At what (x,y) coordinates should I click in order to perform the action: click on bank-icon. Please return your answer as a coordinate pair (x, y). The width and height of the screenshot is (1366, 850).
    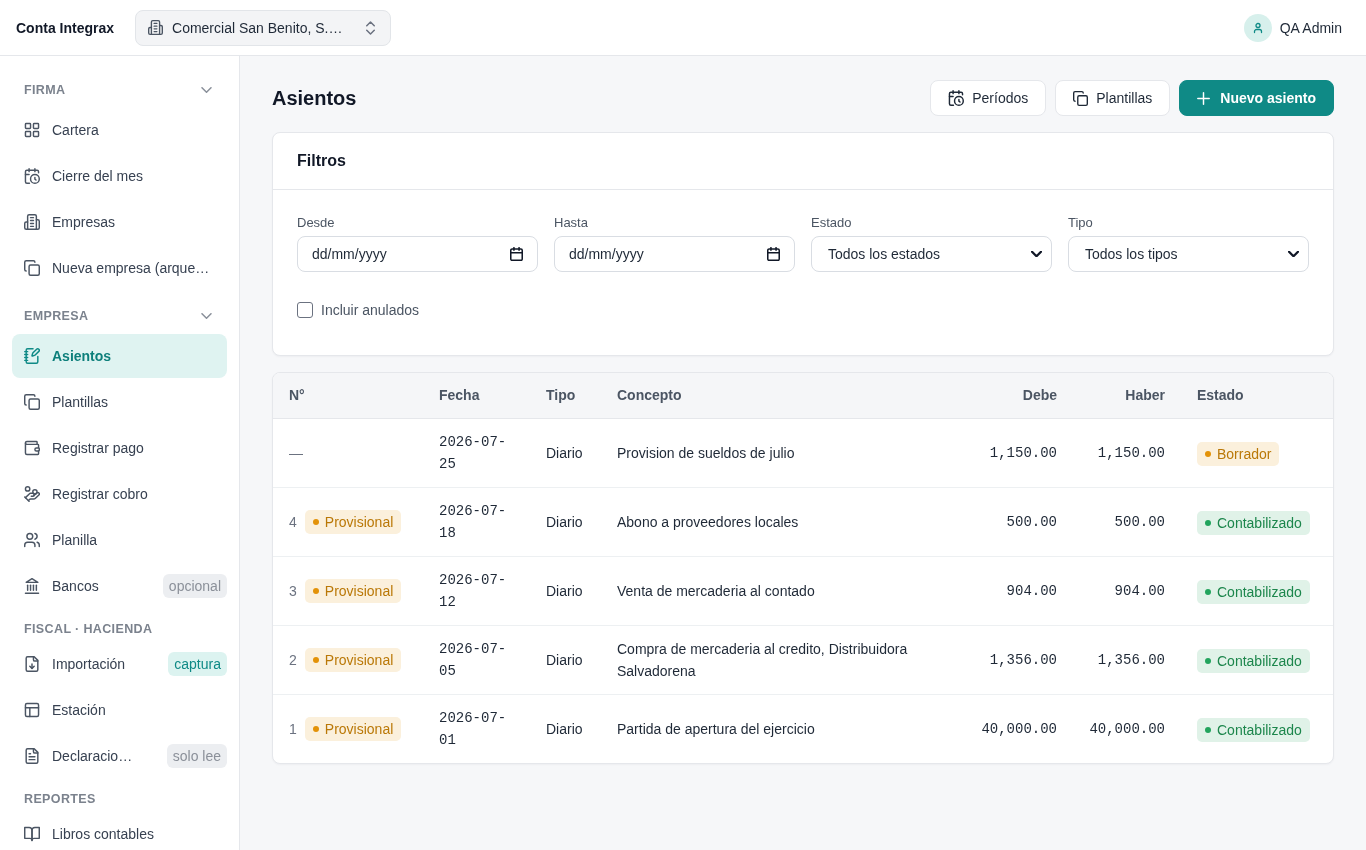
    Looking at the image, I should click on (32, 586).